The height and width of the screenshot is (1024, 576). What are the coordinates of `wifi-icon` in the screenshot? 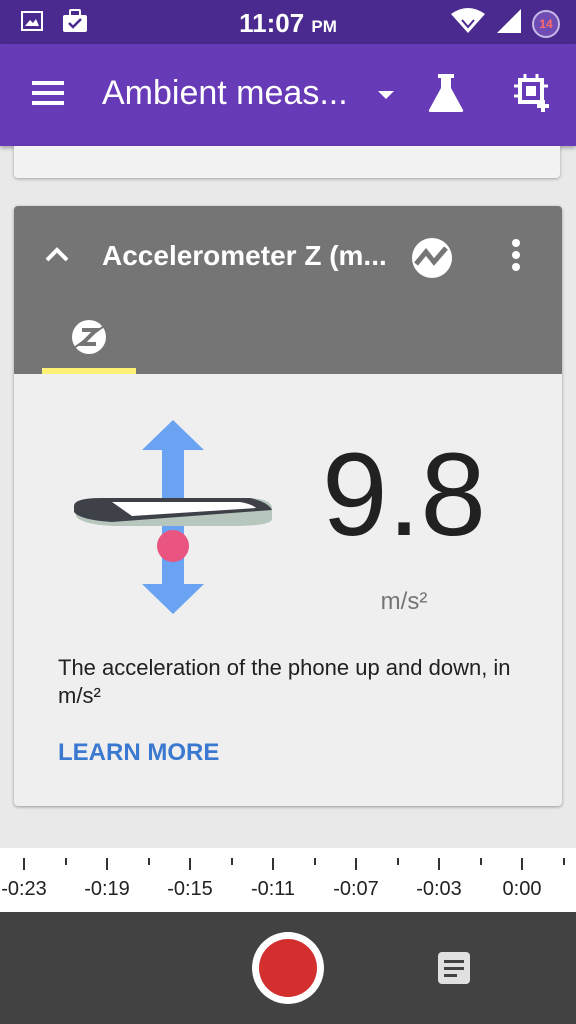 It's located at (468, 23).